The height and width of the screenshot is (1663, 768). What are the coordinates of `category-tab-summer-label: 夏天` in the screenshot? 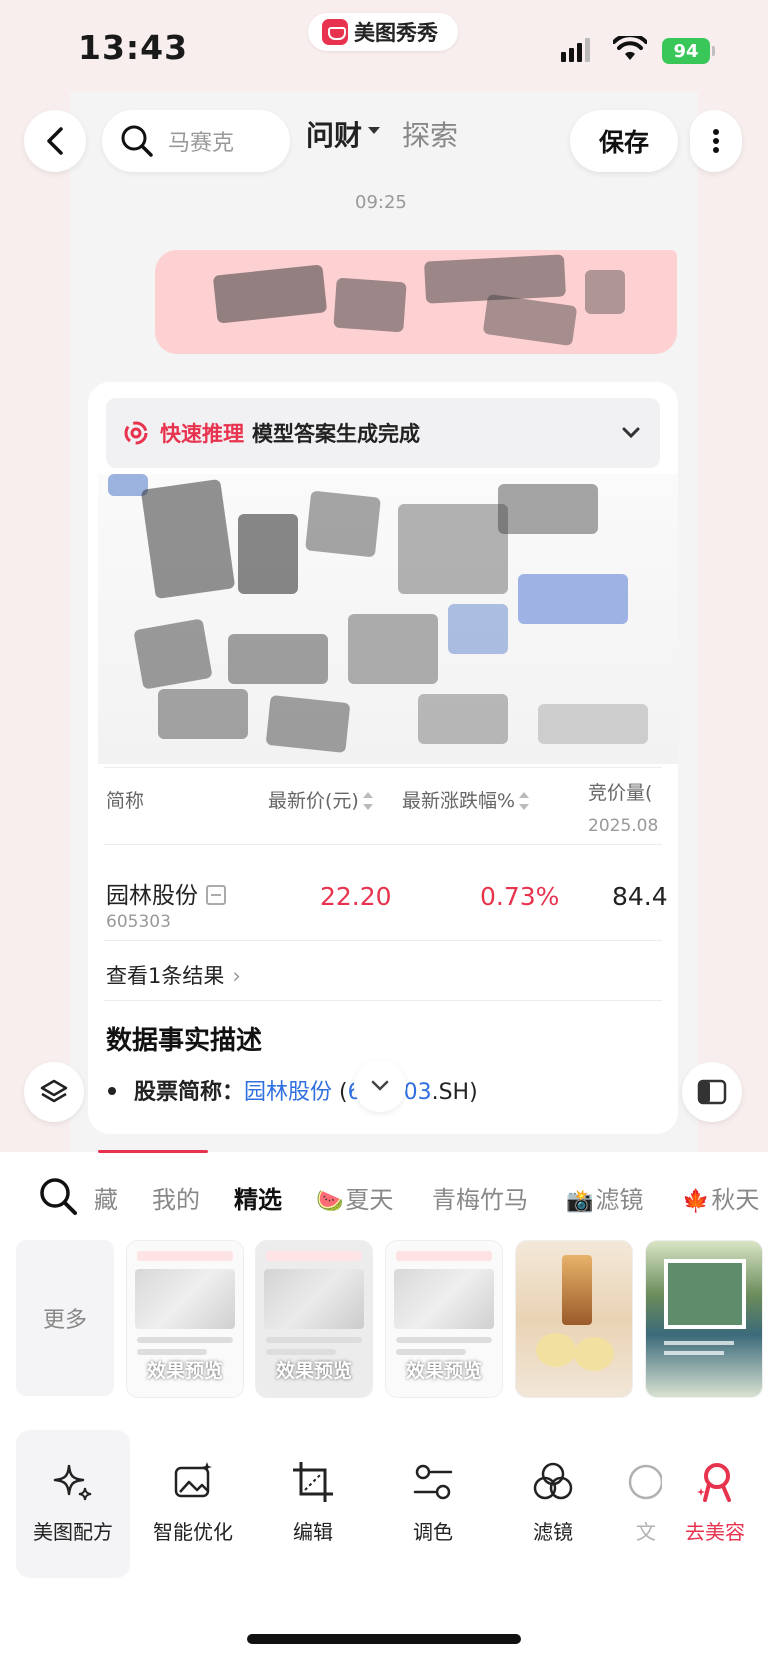 It's located at (369, 1200).